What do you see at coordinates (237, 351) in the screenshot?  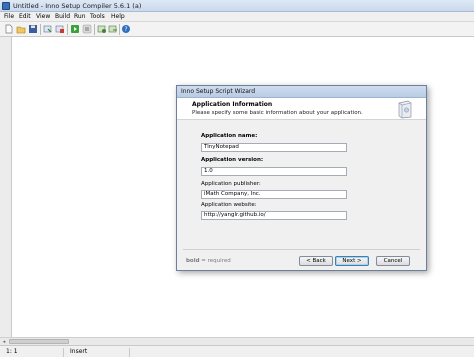 I see `status-bar: 1: 1 Insert` at bounding box center [237, 351].